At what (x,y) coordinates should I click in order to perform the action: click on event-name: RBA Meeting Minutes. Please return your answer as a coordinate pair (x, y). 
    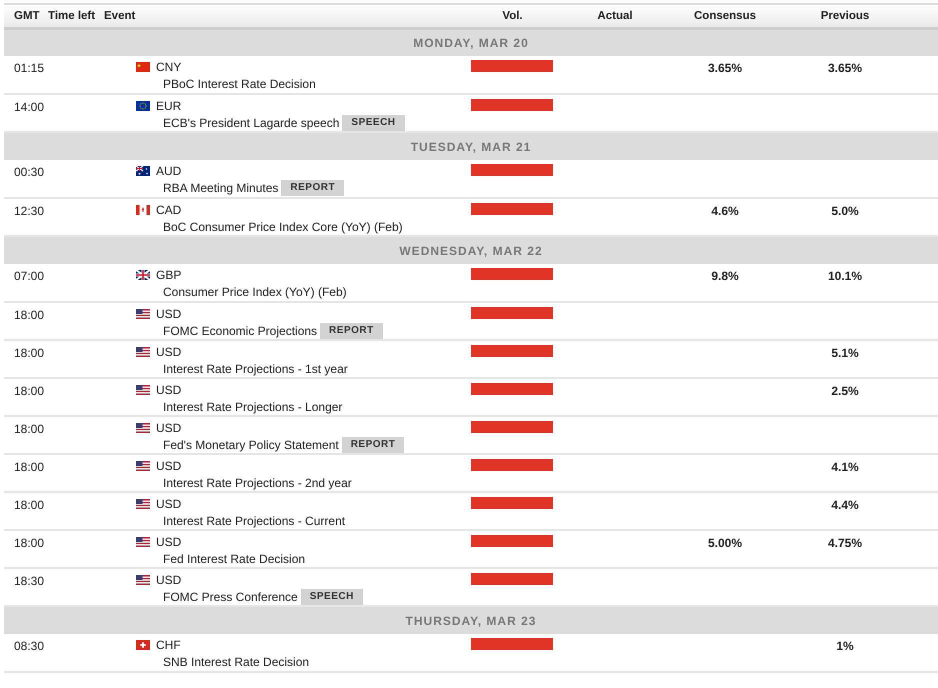
    Looking at the image, I should click on (220, 188).